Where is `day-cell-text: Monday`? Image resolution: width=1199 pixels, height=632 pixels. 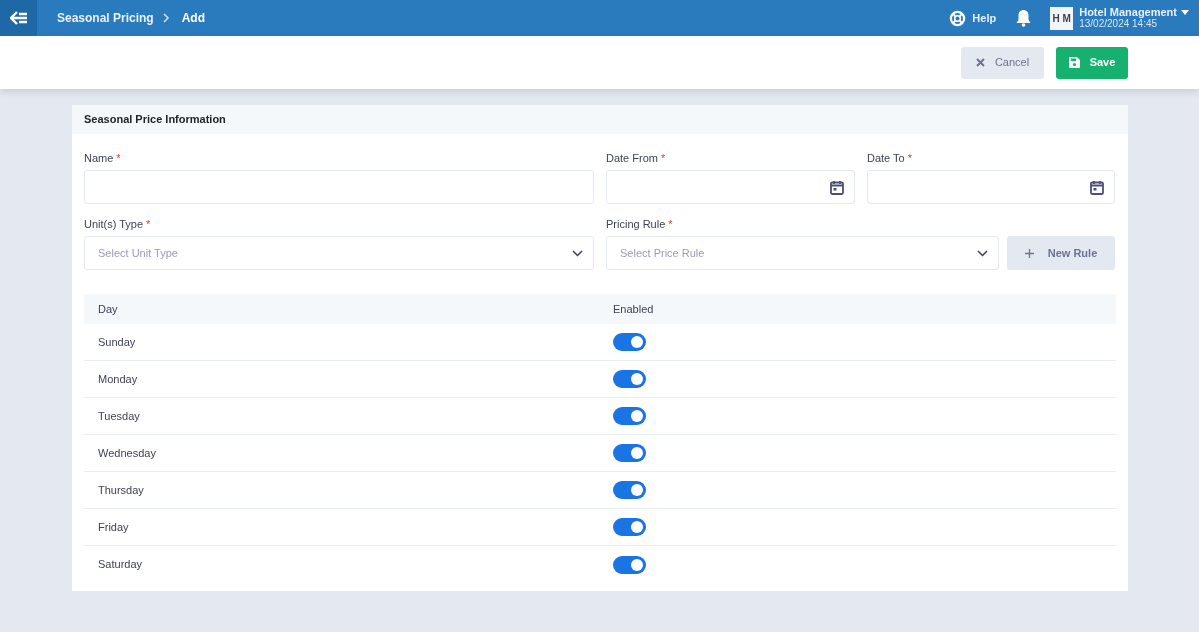
day-cell-text: Monday is located at coordinates (118, 379).